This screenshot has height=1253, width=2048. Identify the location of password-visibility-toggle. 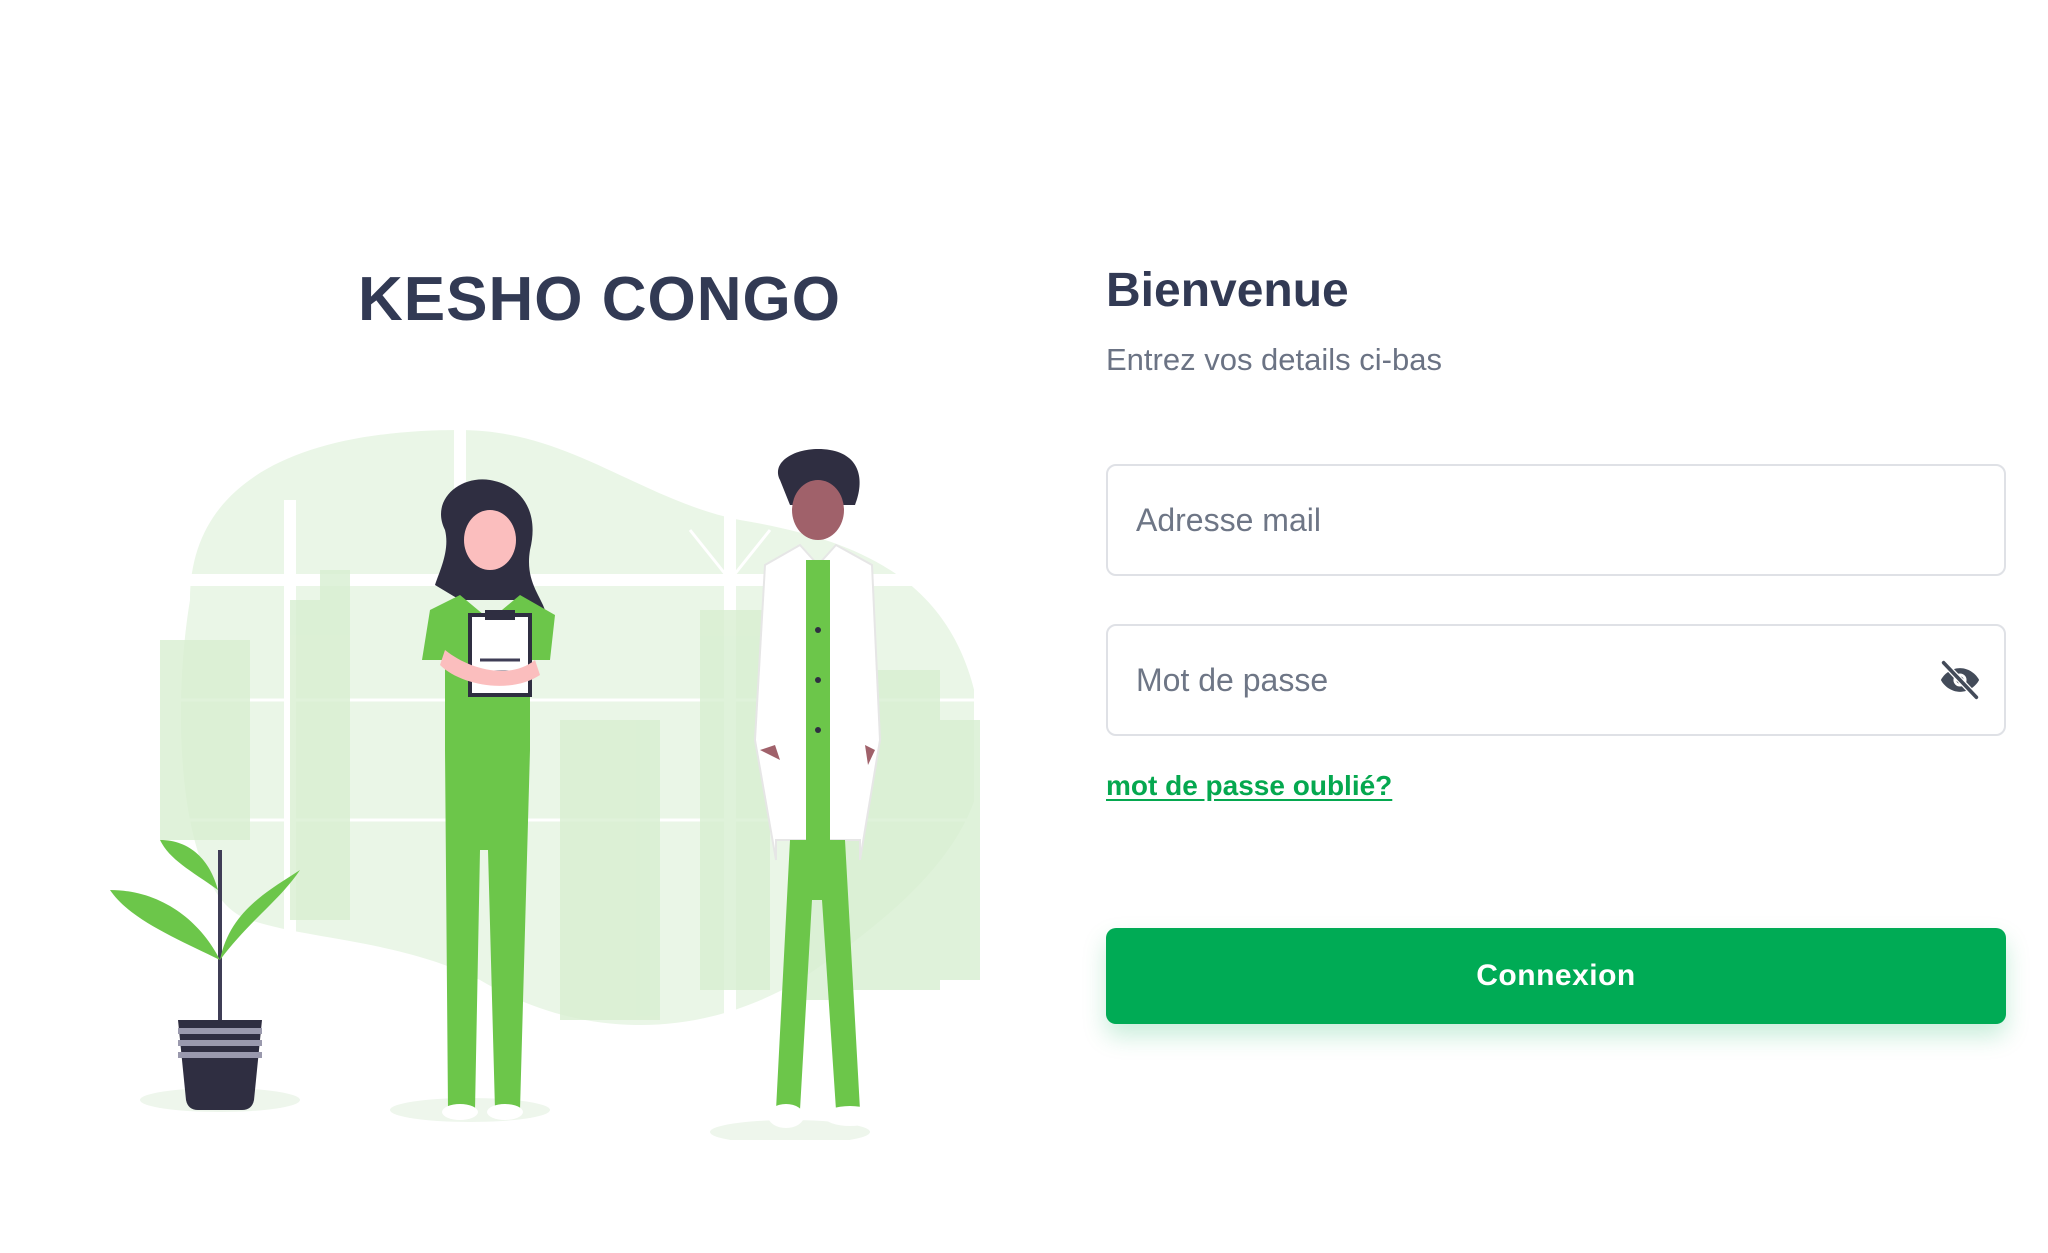
(1960, 680).